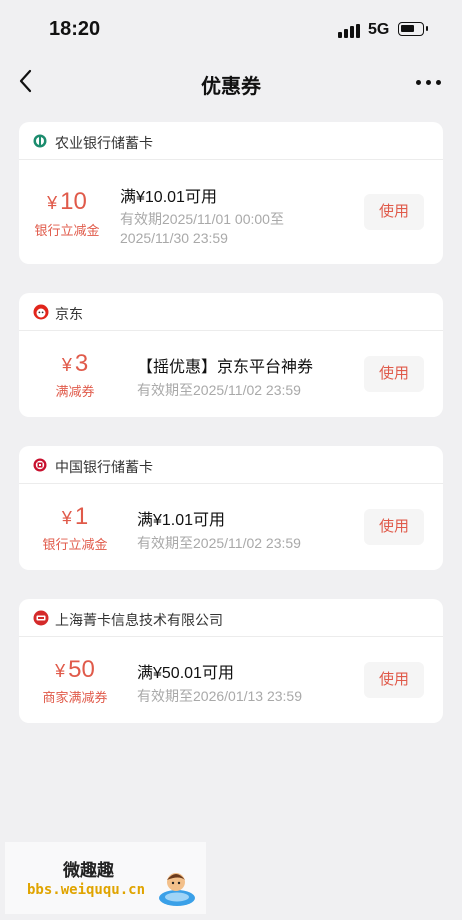 This screenshot has width=462, height=920. What do you see at coordinates (225, 367) in the screenshot?
I see `coupon-title: 【摇优惠】京东平台神券` at bounding box center [225, 367].